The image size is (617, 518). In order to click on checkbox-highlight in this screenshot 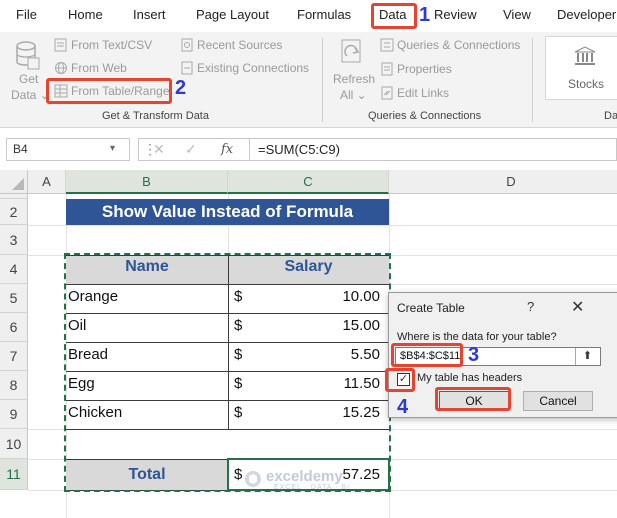, I will do `click(400, 380)`.